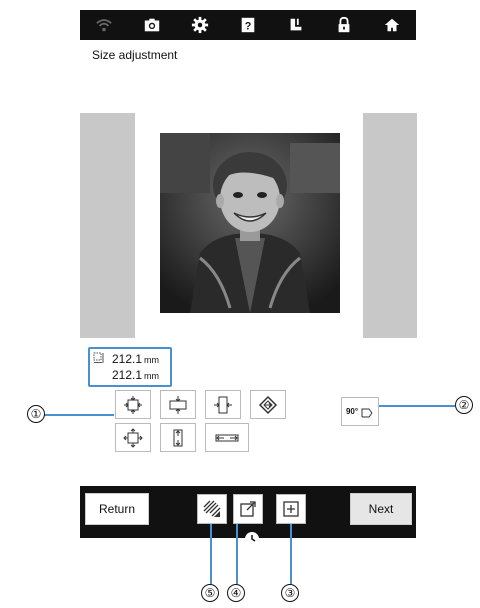  I want to click on return-button: Return, so click(117, 509).